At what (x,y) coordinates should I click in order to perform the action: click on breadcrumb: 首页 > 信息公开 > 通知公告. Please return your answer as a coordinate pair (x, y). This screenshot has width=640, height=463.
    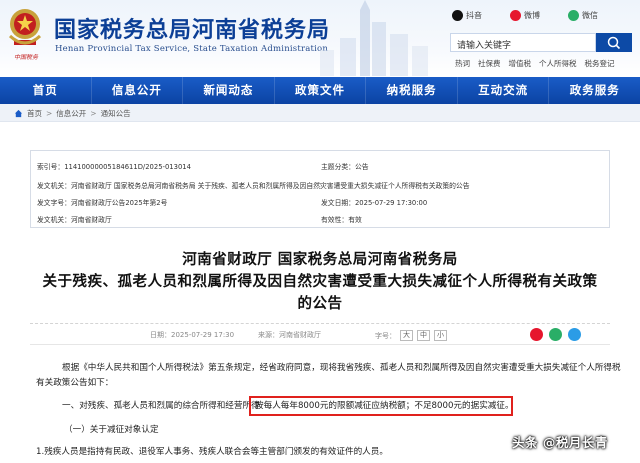
    Looking at the image, I should click on (72, 113).